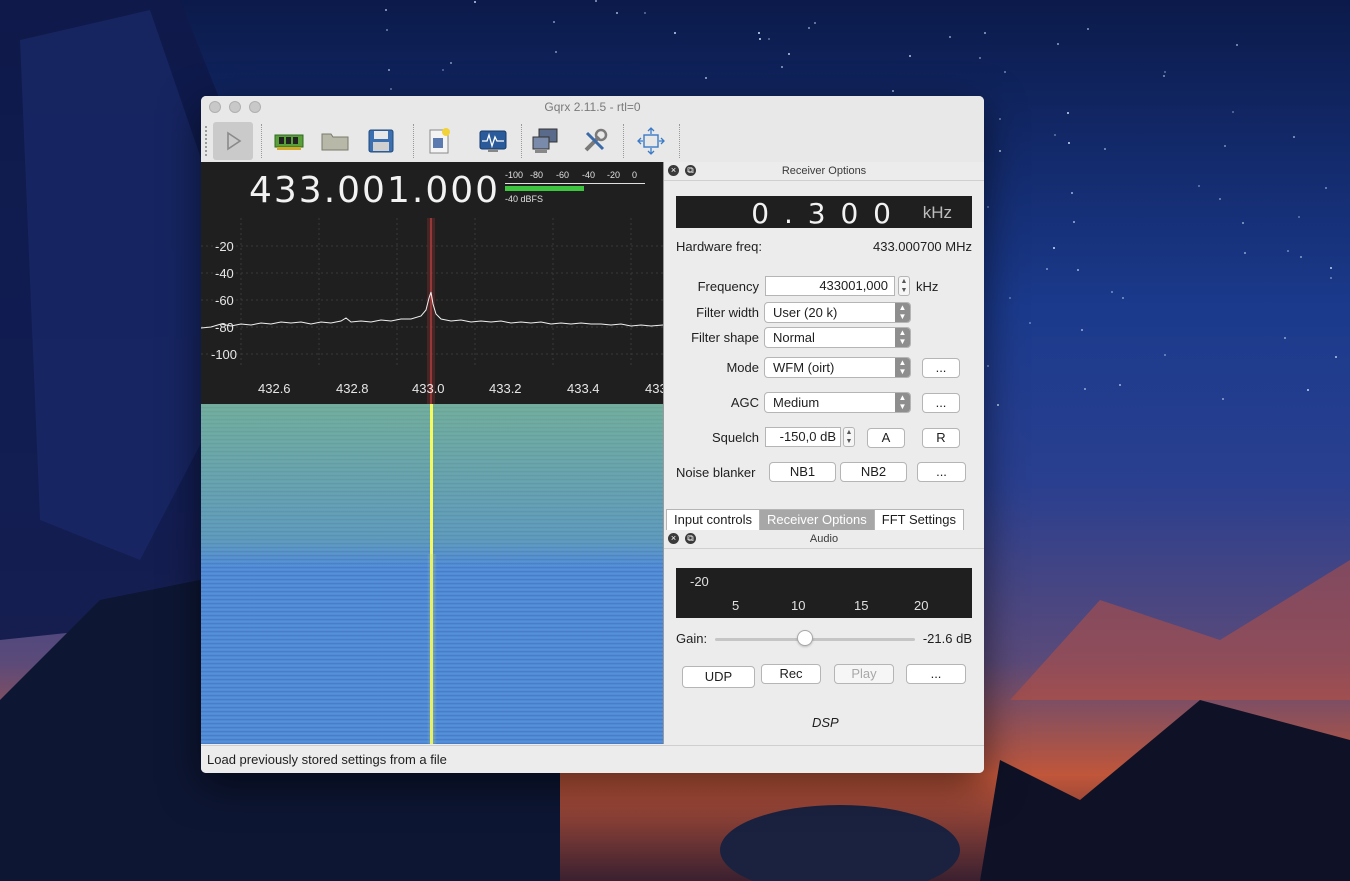  Describe the element at coordinates (802, 472) in the screenshot. I see `nb1-button: NB1` at that location.